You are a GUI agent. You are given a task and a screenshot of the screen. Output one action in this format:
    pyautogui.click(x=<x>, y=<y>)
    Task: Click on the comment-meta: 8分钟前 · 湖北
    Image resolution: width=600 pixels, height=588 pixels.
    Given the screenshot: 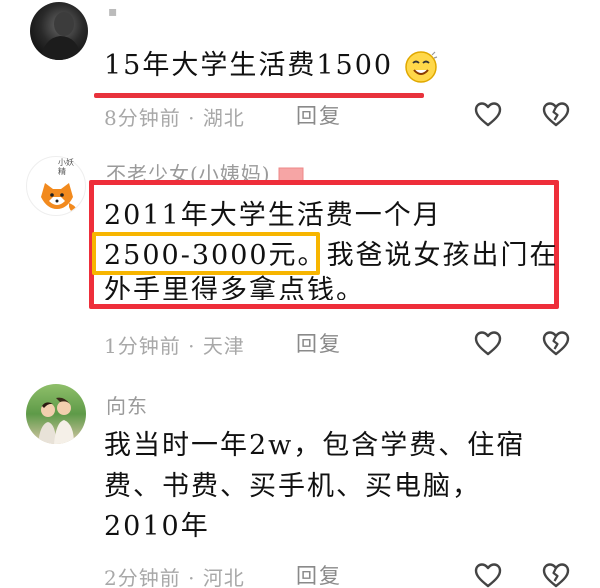 What is the action you would take?
    pyautogui.click(x=174, y=116)
    